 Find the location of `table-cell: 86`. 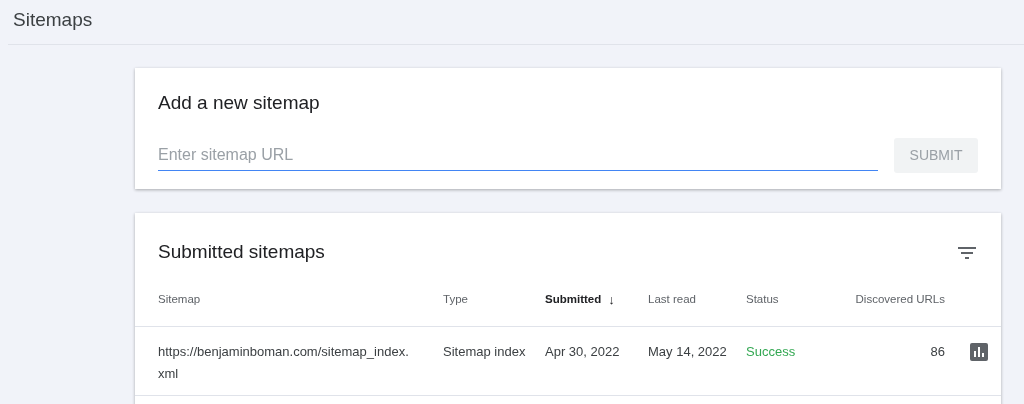

table-cell: 86 is located at coordinates (937, 351).